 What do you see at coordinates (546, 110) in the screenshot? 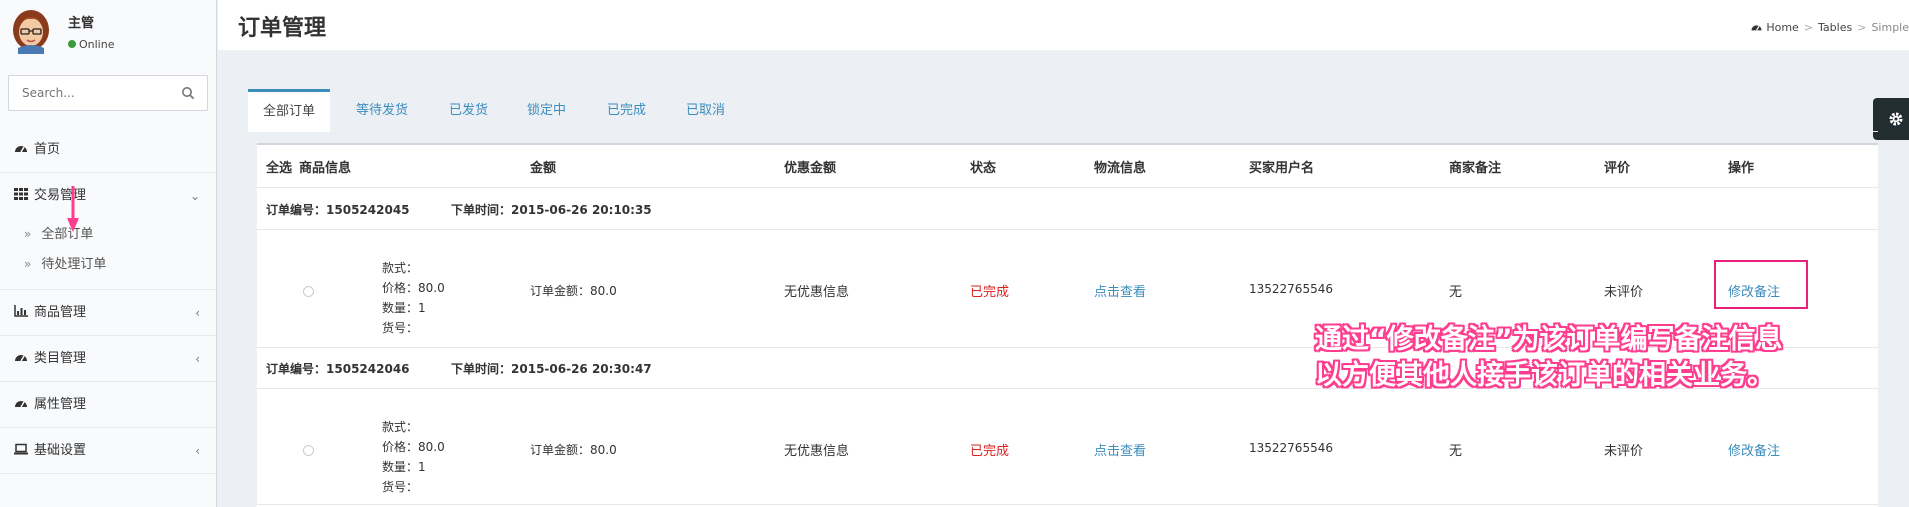
I see `tab-locked: 锁定中` at bounding box center [546, 110].